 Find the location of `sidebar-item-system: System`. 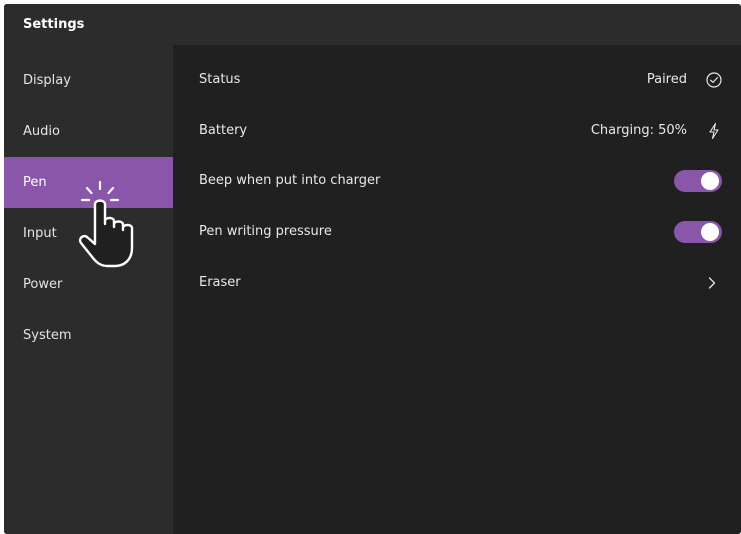

sidebar-item-system: System is located at coordinates (88, 335).